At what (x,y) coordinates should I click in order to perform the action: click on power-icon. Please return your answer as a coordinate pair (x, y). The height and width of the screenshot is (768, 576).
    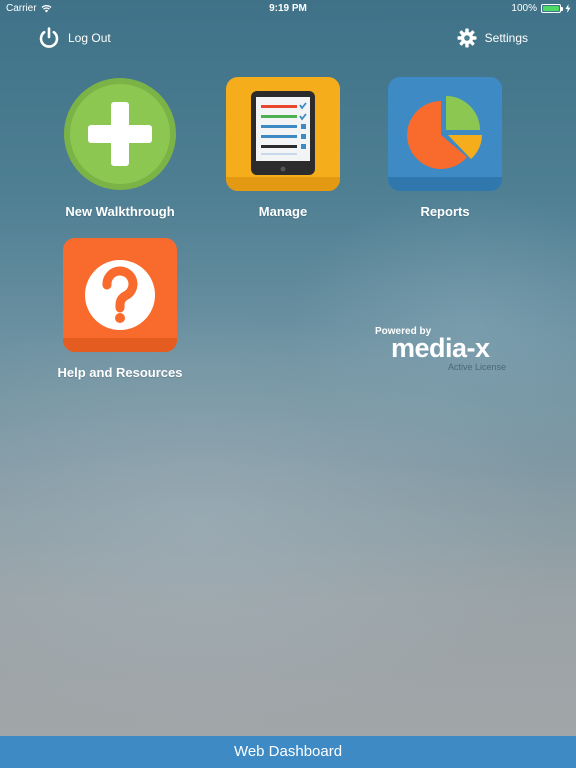
    Looking at the image, I should click on (49, 37).